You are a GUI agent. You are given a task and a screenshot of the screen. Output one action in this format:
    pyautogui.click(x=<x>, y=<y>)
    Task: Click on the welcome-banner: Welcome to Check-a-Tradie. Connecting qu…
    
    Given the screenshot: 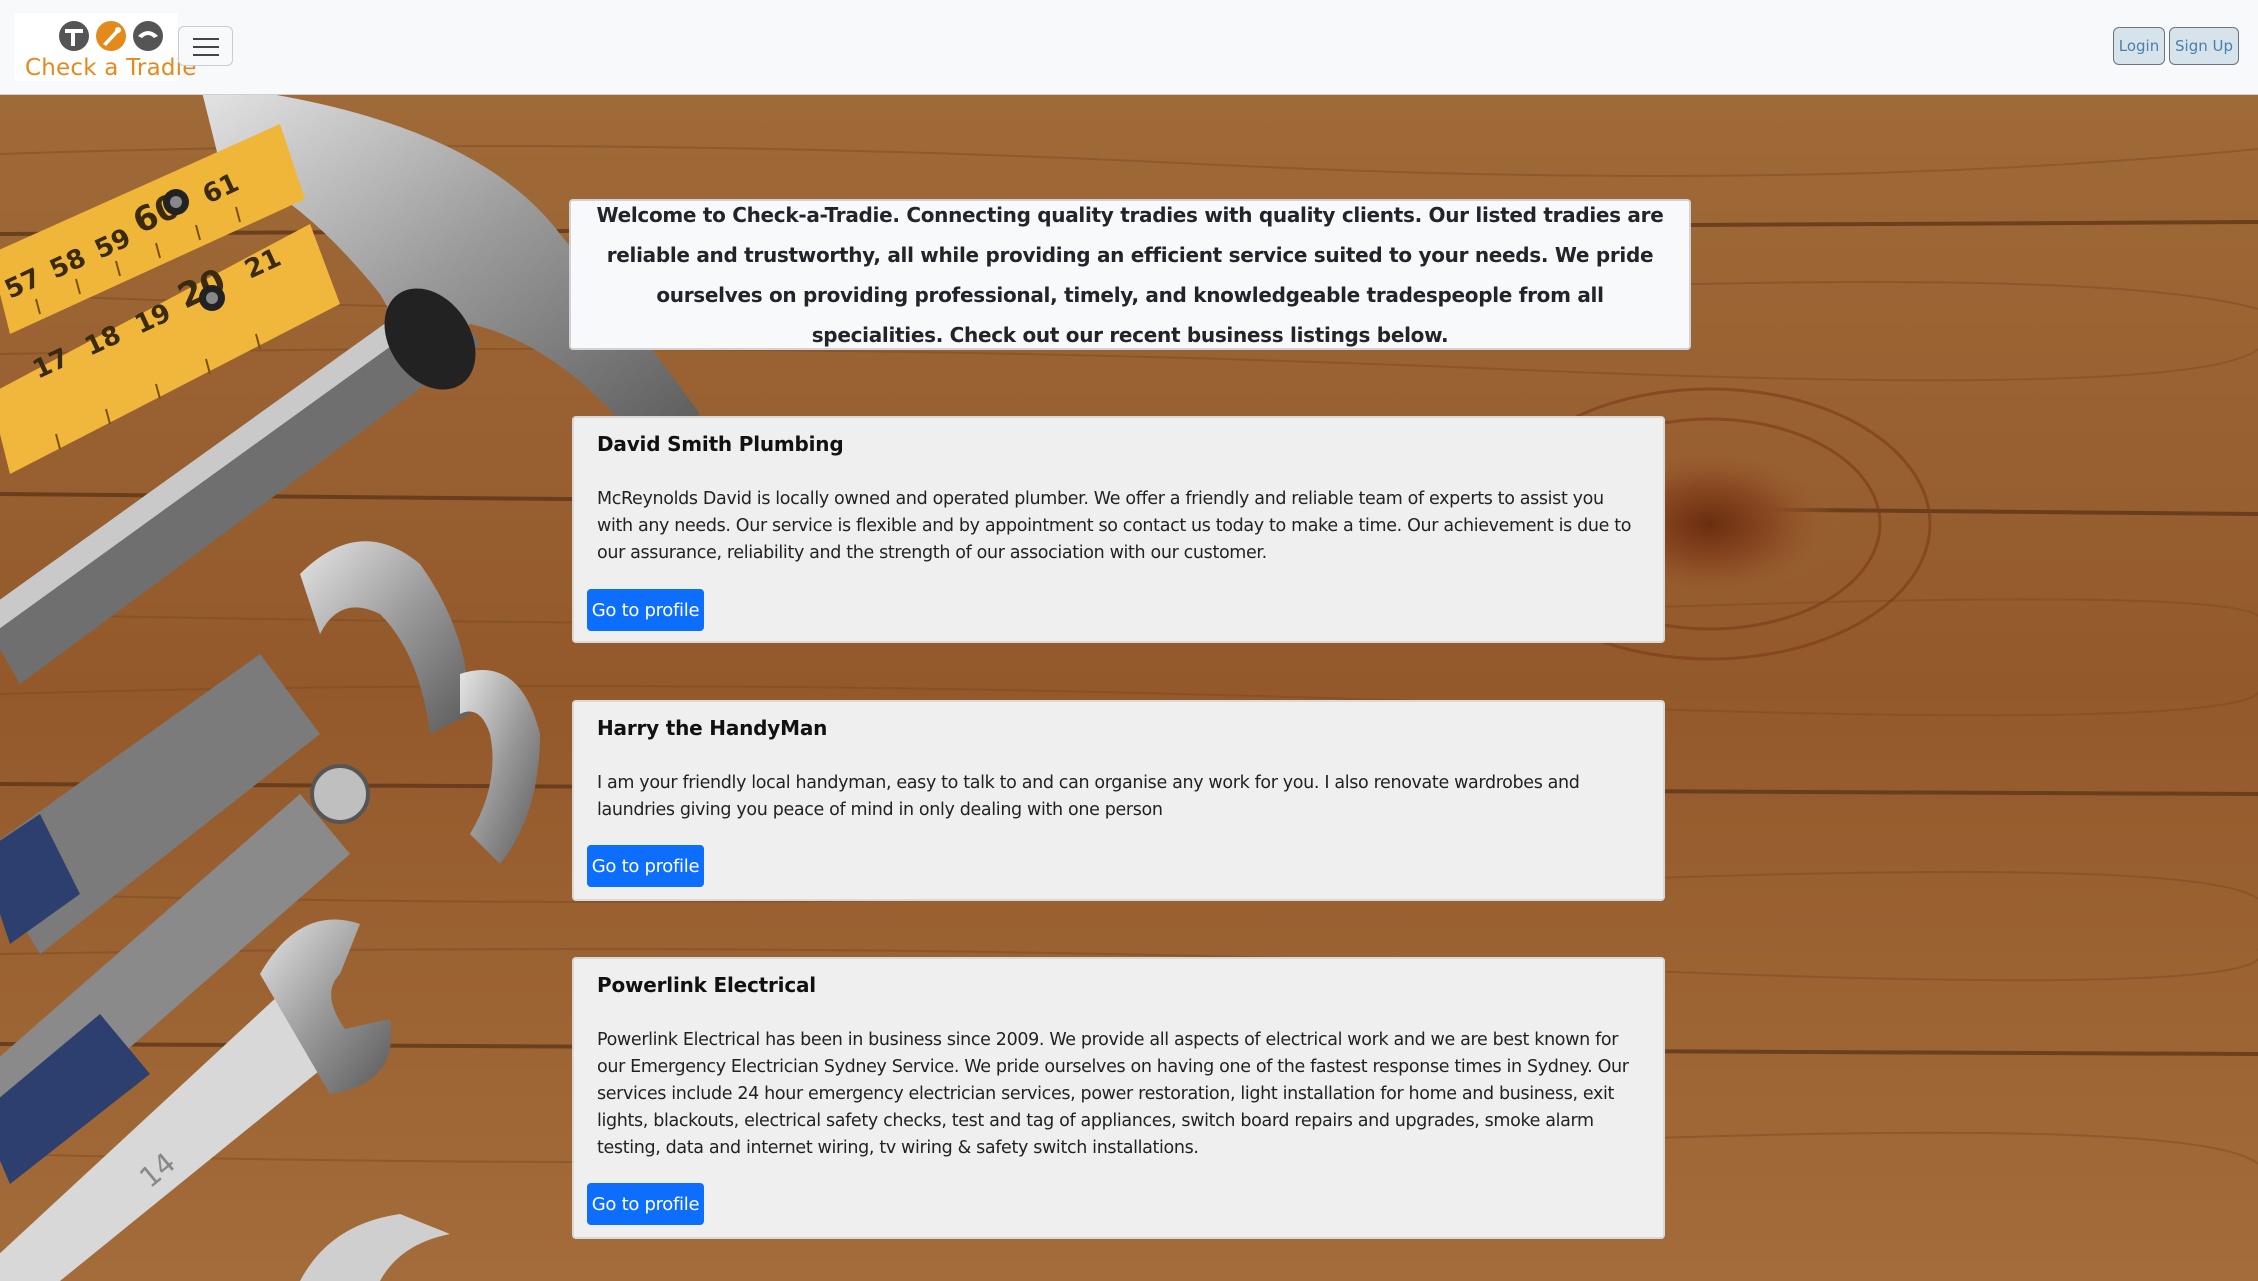 What is the action you would take?
    pyautogui.click(x=1130, y=274)
    